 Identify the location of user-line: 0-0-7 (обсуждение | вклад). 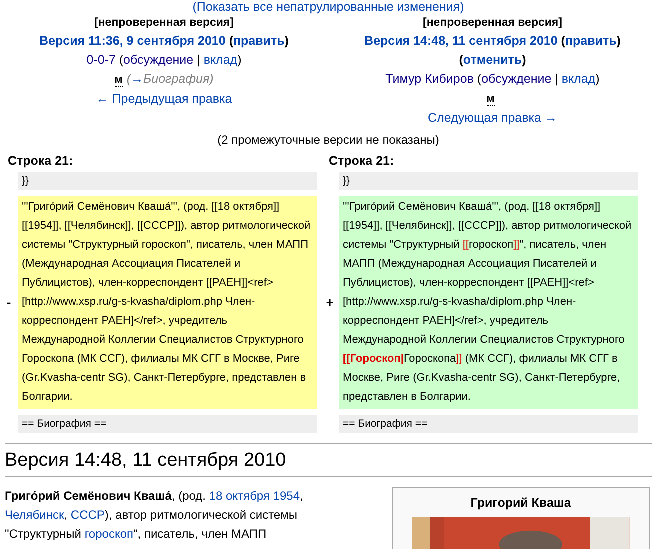
(164, 60).